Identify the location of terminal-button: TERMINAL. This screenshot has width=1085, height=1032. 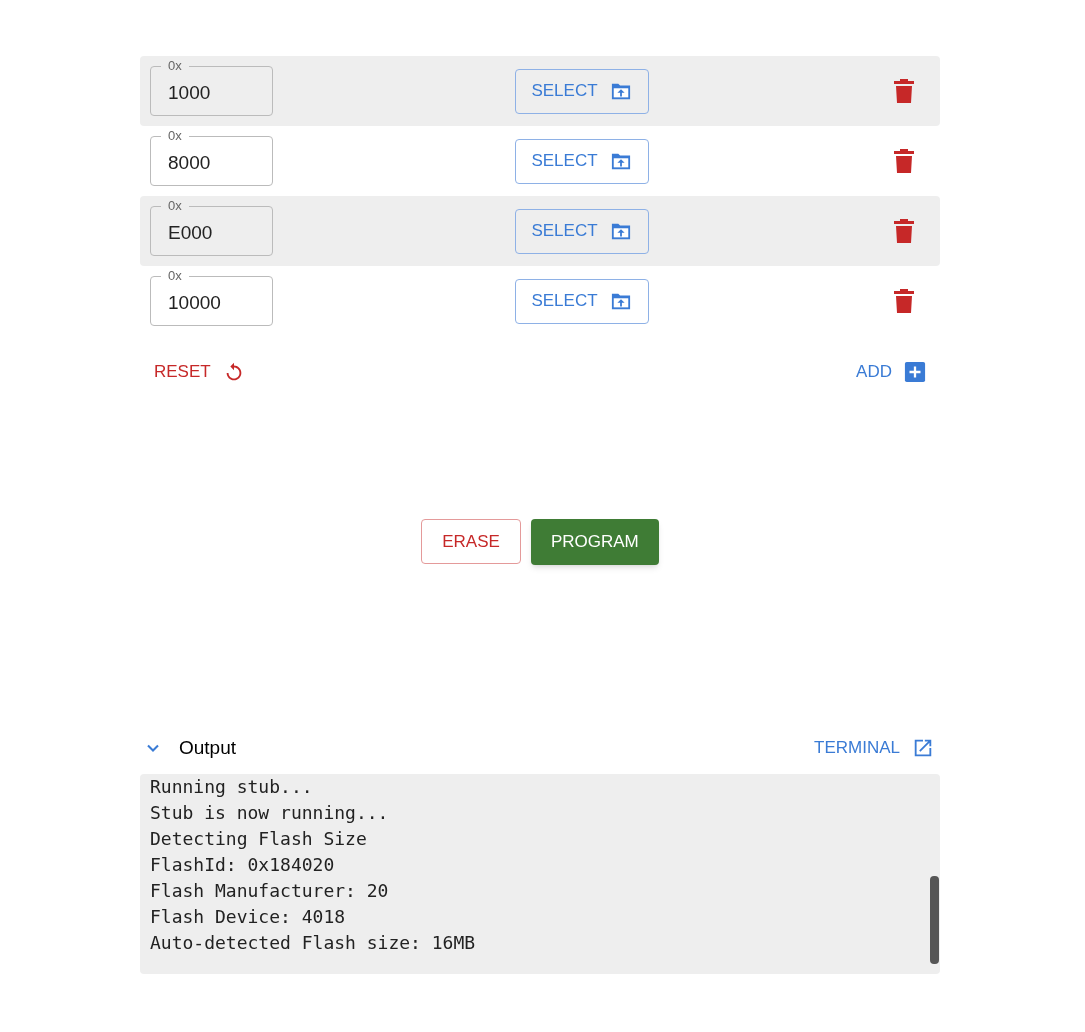
(877, 748).